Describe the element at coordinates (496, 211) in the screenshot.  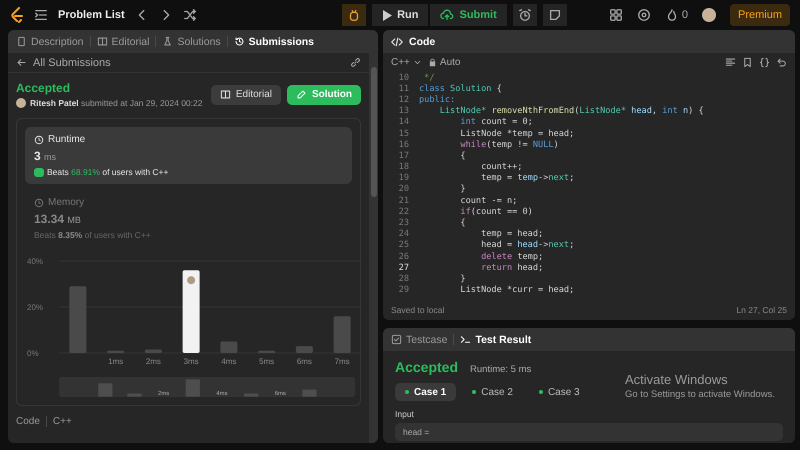
I see `code-line: if(count == 0)` at that location.